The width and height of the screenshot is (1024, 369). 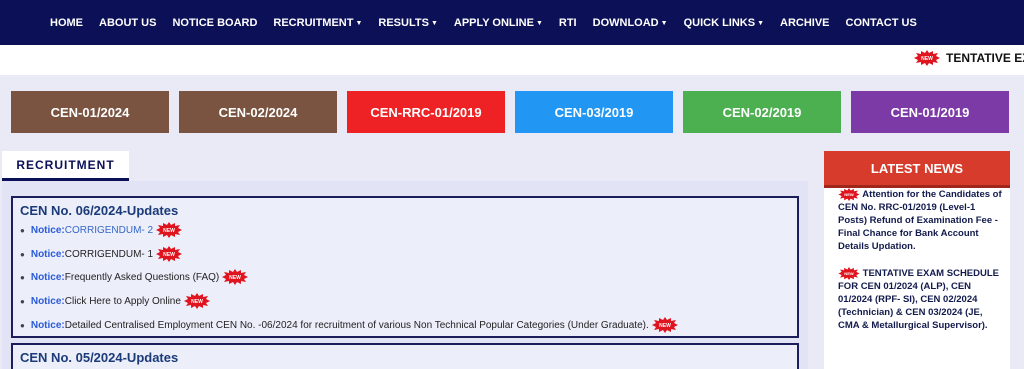 I want to click on cen-05-2024-updates-box: CEN No. 05/2024-Updates, so click(x=405, y=356).